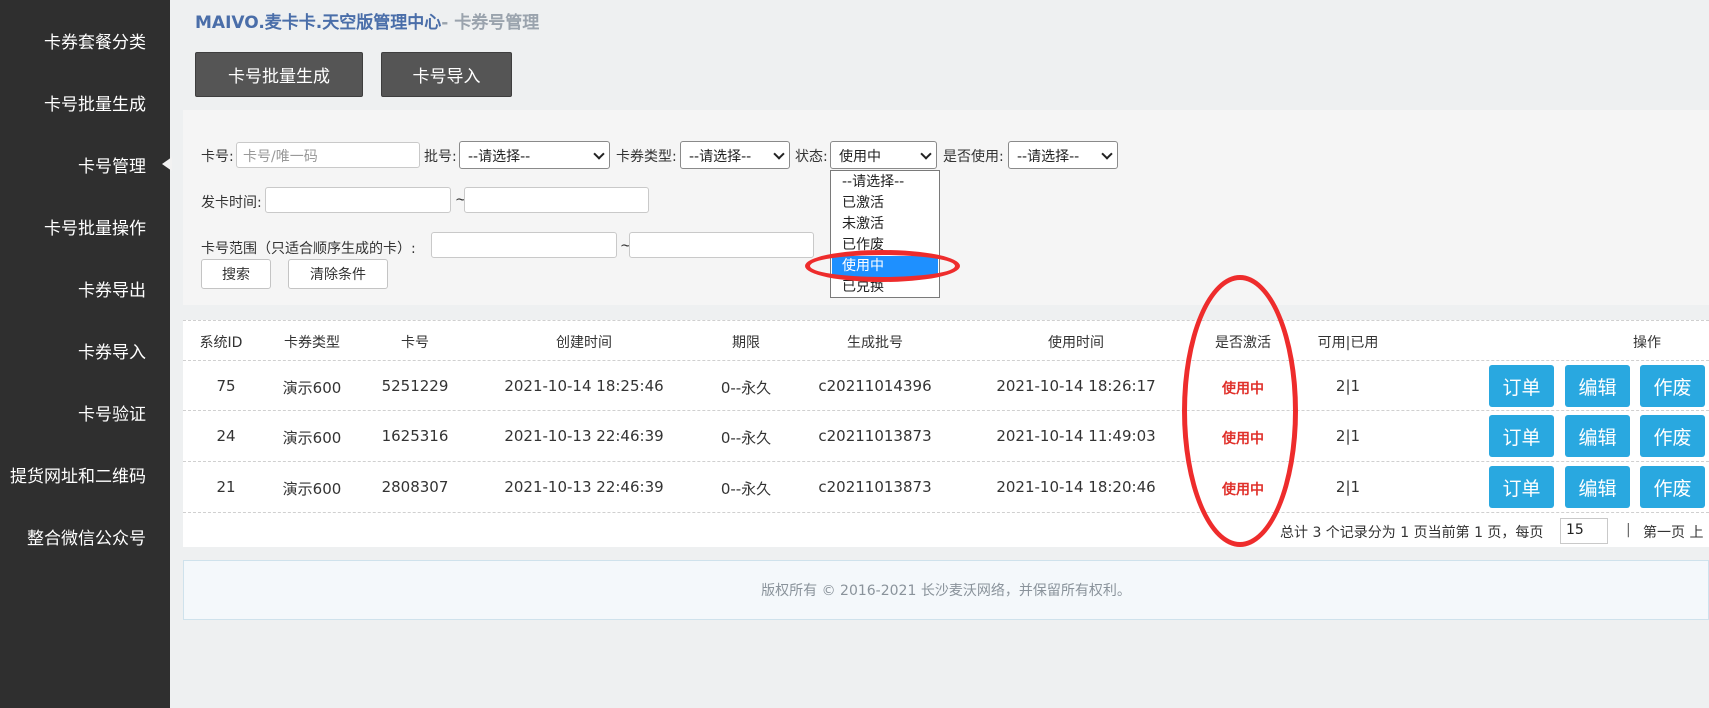 This screenshot has width=1709, height=708. What do you see at coordinates (883, 155) in the screenshot?
I see `status-select: 使用中` at bounding box center [883, 155].